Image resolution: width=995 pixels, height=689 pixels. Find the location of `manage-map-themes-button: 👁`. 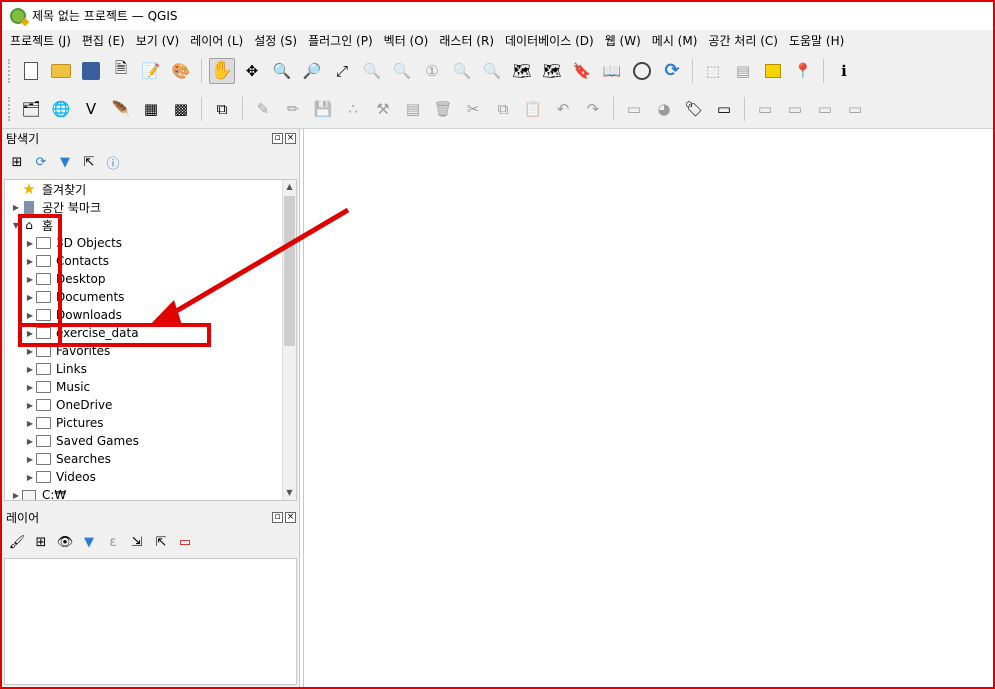

manage-map-themes-button: 👁 is located at coordinates (65, 542).